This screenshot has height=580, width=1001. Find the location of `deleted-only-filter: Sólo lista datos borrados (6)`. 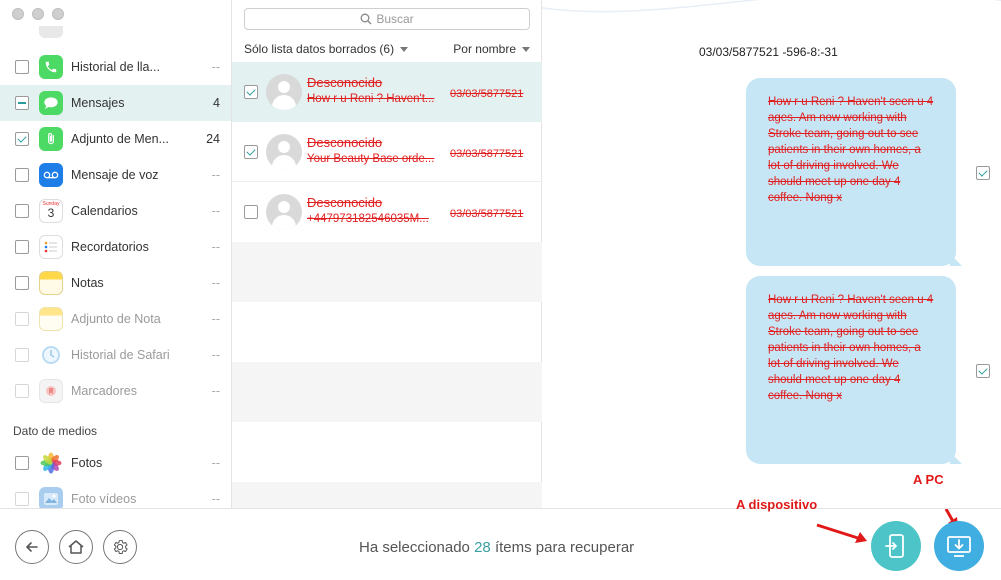

deleted-only-filter: Sólo lista datos borrados (6) is located at coordinates (326, 49).